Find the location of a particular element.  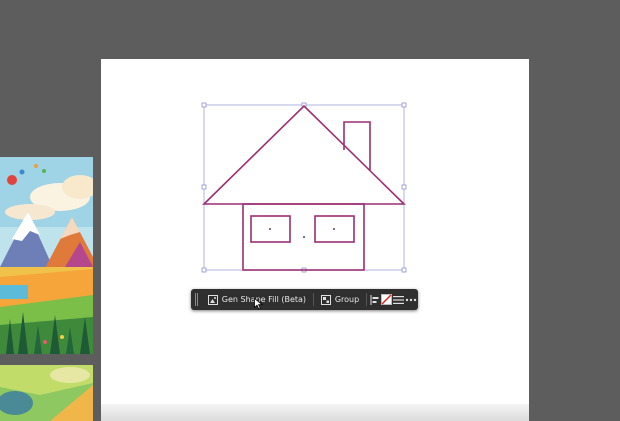

chimney-shape is located at coordinates (357, 145).